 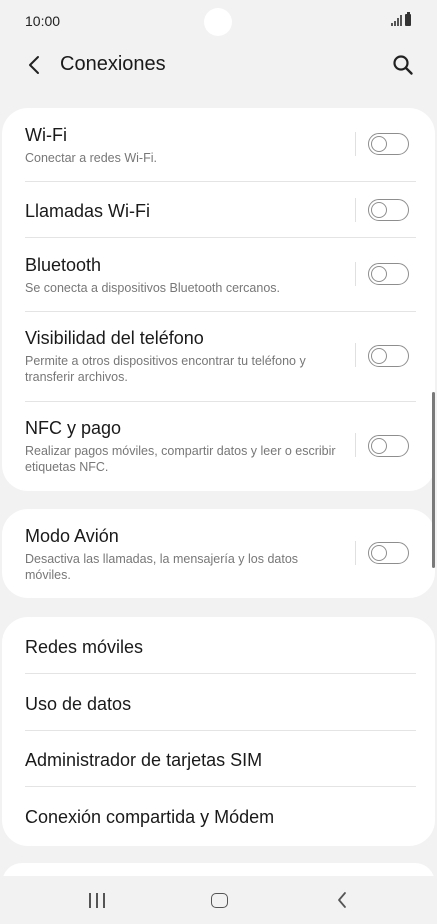 I want to click on camera-cutout, so click(x=218, y=22).